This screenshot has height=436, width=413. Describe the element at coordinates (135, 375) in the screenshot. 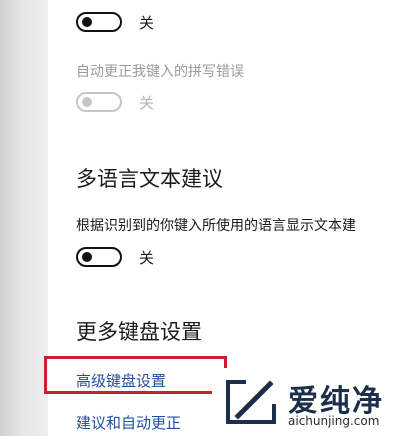

I see `highlight-annotation-box` at that location.